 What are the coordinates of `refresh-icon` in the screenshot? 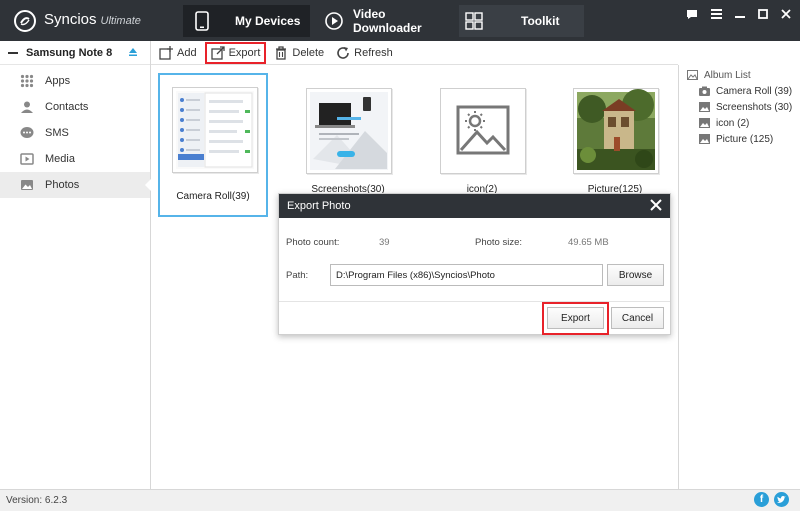 It's located at (343, 52).